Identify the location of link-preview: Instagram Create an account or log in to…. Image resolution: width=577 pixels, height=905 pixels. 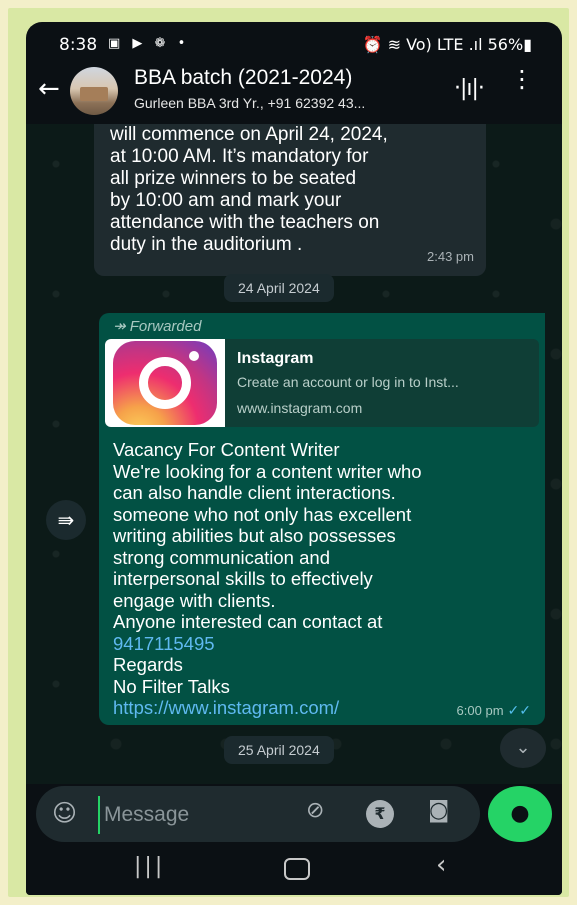
(322, 383).